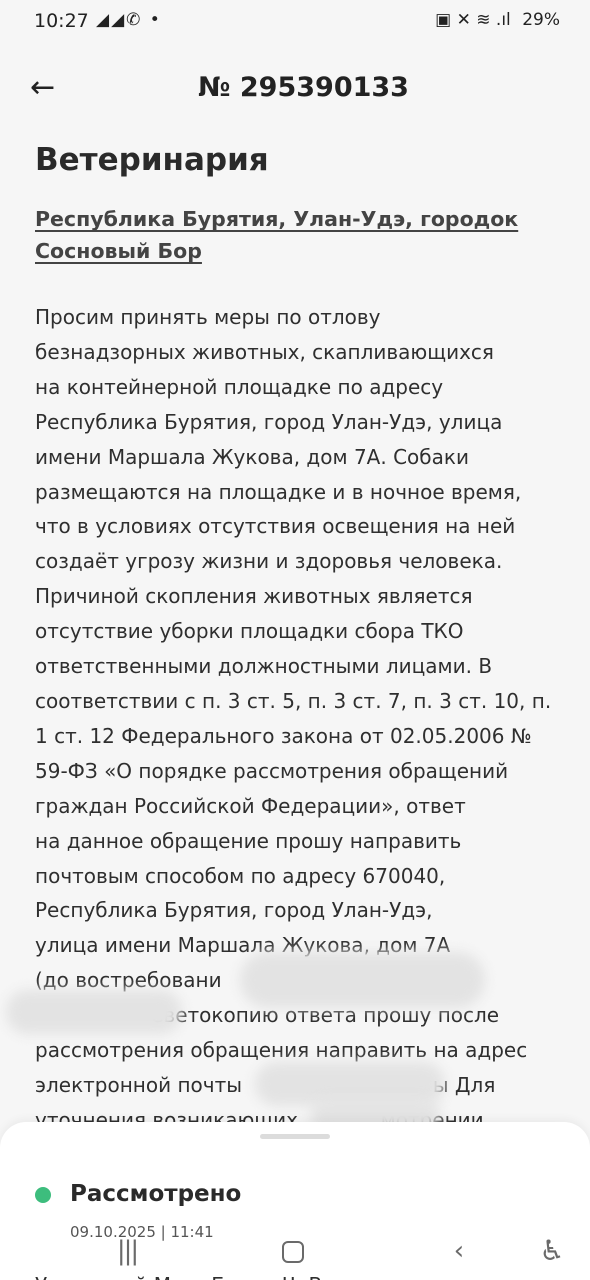  I want to click on request-number: № 295390133, so click(303, 87).